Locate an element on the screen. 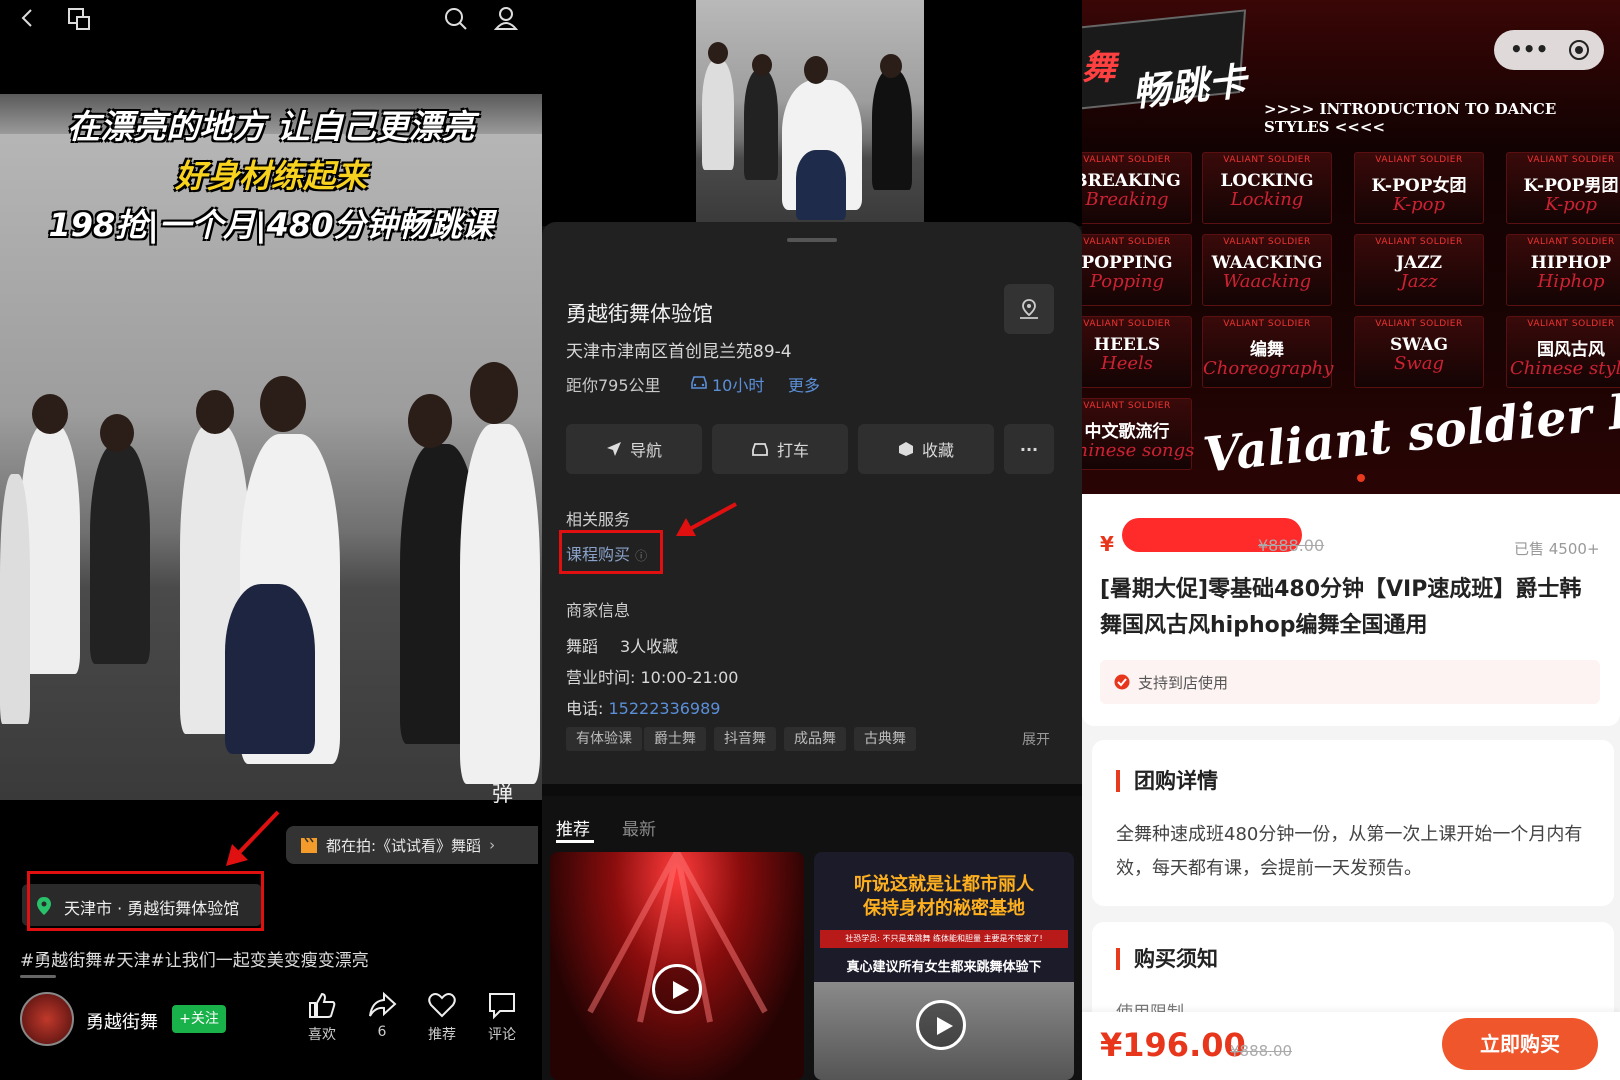 The width and height of the screenshot is (1620, 1080). avatar is located at coordinates (47, 1019).